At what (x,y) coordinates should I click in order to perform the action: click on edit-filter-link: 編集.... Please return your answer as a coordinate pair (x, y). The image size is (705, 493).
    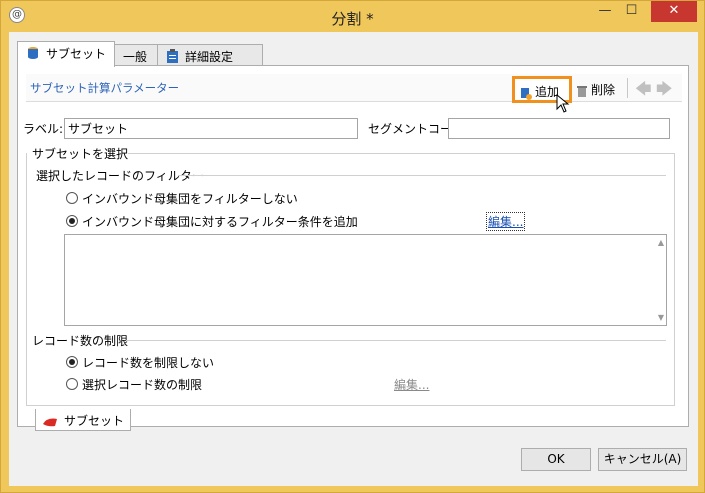
    Looking at the image, I should click on (506, 221).